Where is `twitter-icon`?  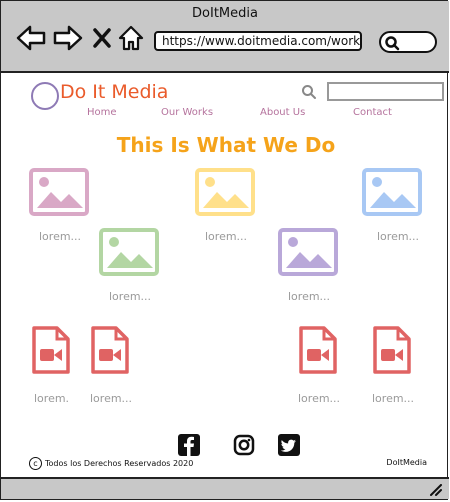 twitter-icon is located at coordinates (289, 445).